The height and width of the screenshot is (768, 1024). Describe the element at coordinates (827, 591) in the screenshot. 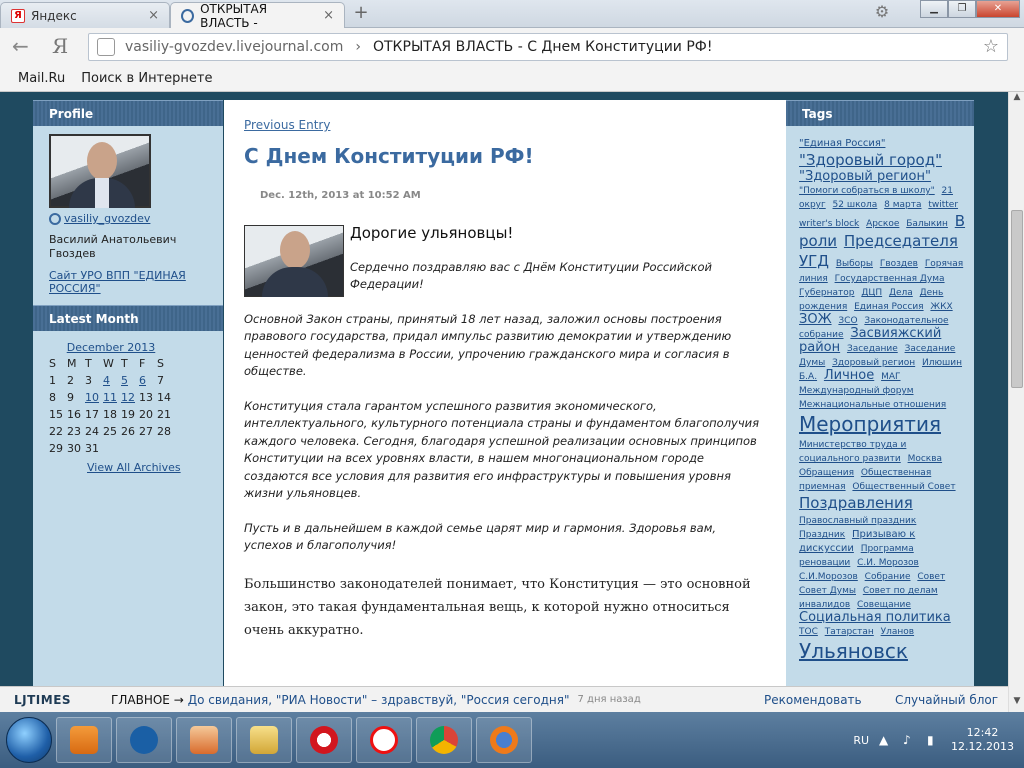

I see `tag-link: Совет Думы` at that location.